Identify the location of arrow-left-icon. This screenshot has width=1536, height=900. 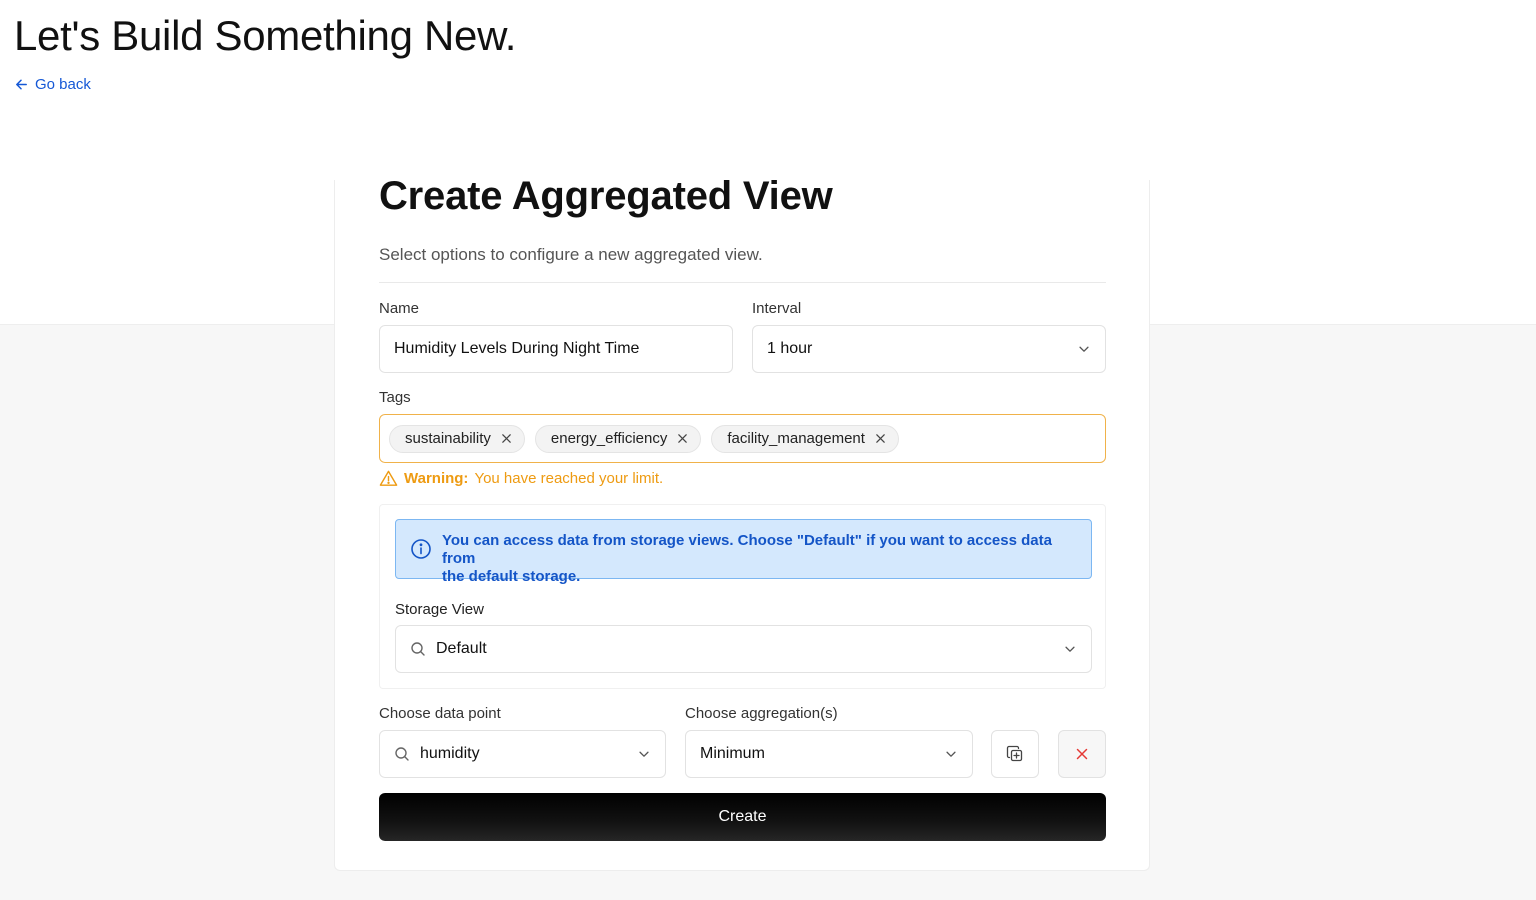
(21, 84).